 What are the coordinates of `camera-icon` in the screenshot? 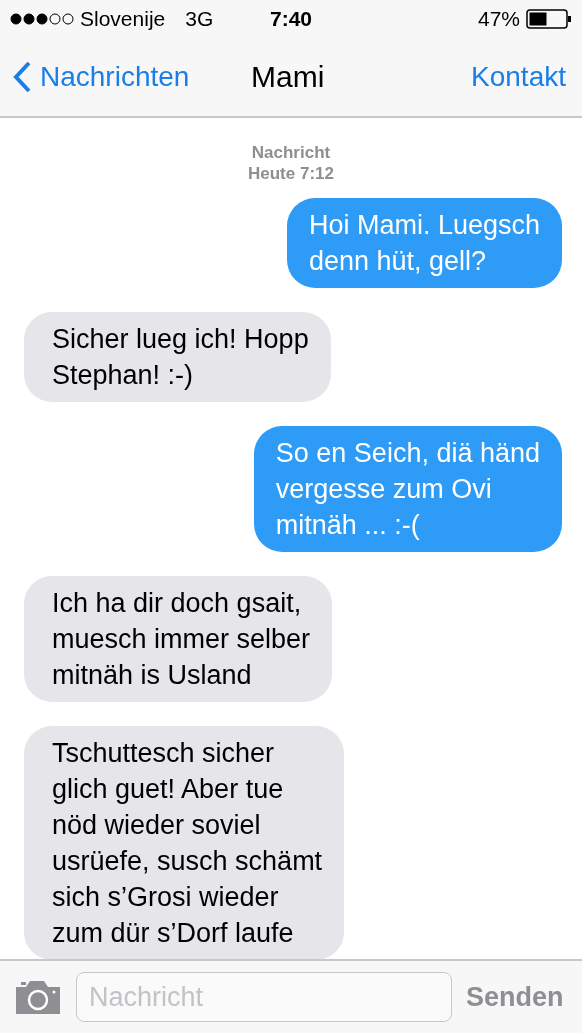 It's located at (38, 997).